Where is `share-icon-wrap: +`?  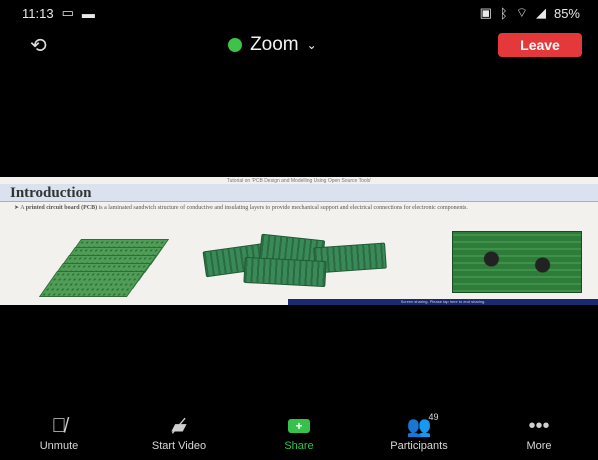
share-icon-wrap: + is located at coordinates (299, 426).